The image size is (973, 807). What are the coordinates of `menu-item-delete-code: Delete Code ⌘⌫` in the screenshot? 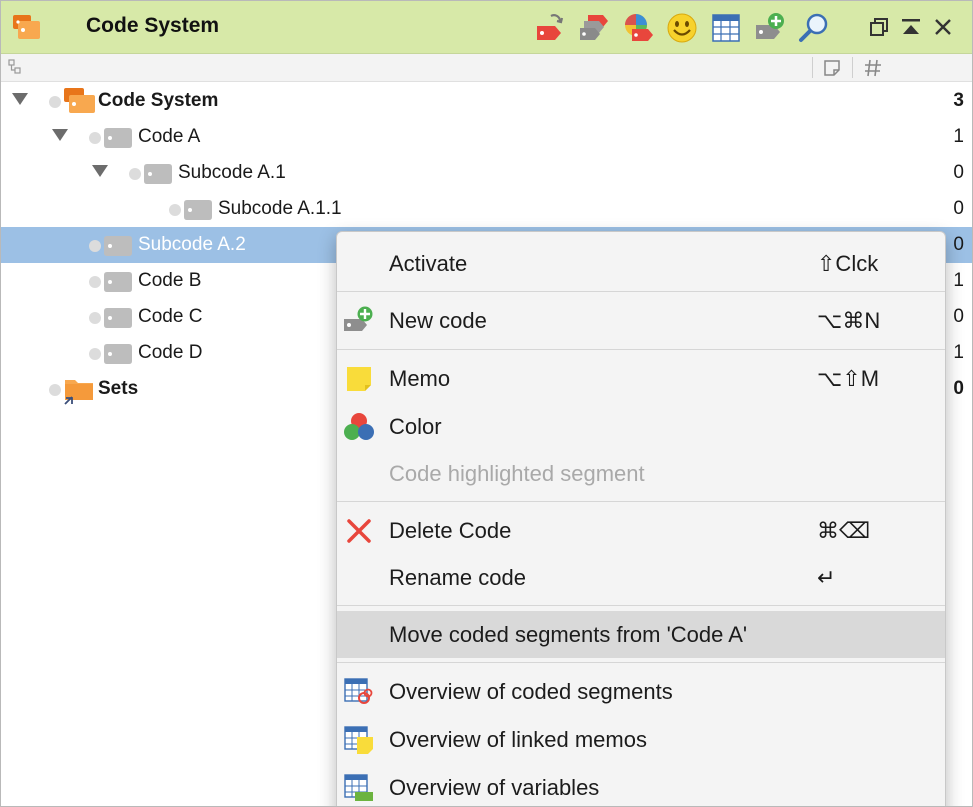 It's located at (641, 530).